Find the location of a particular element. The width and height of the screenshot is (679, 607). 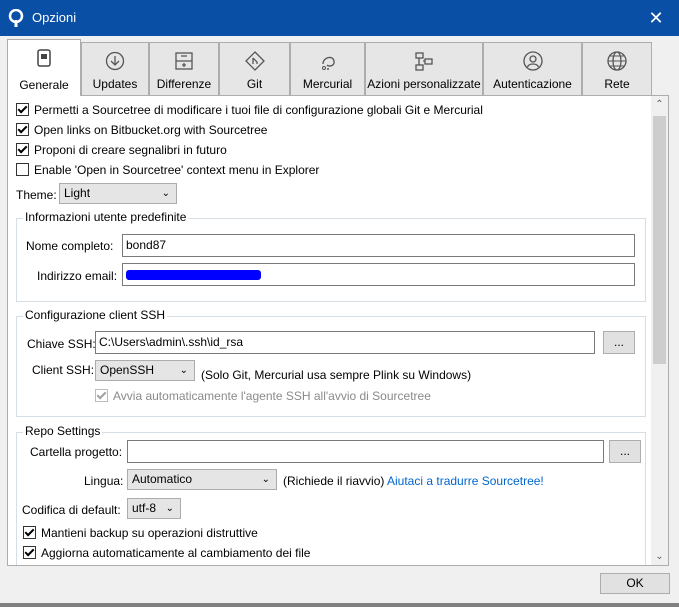

scroll-down-icon: ⌄ is located at coordinates (659, 556).